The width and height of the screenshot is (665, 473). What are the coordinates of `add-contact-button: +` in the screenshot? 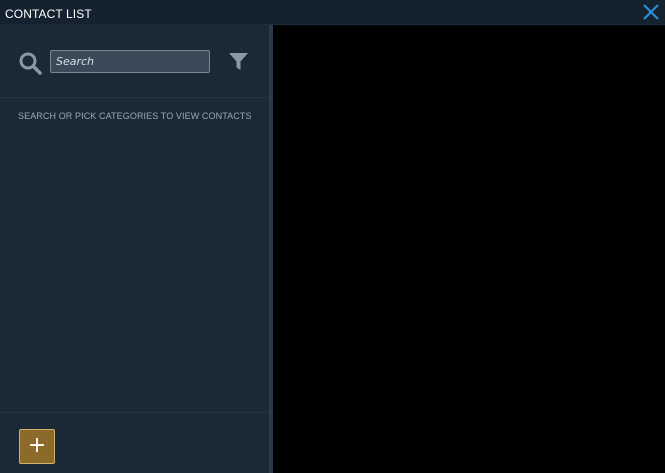 It's located at (37, 446).